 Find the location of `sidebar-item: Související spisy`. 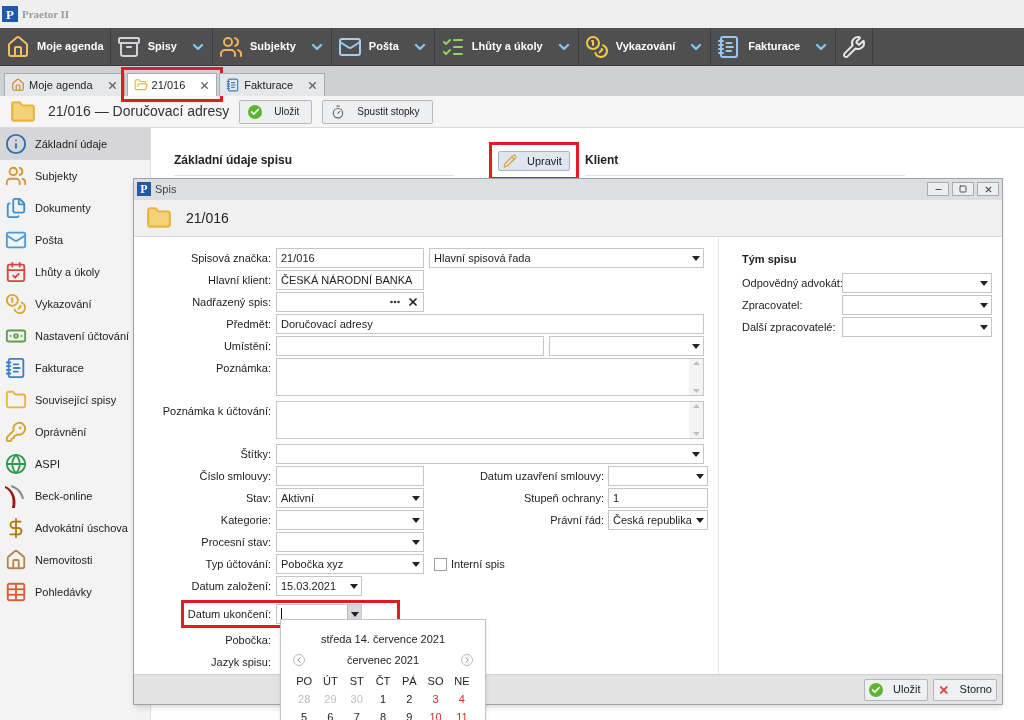

sidebar-item: Související spisy is located at coordinates (66, 400).